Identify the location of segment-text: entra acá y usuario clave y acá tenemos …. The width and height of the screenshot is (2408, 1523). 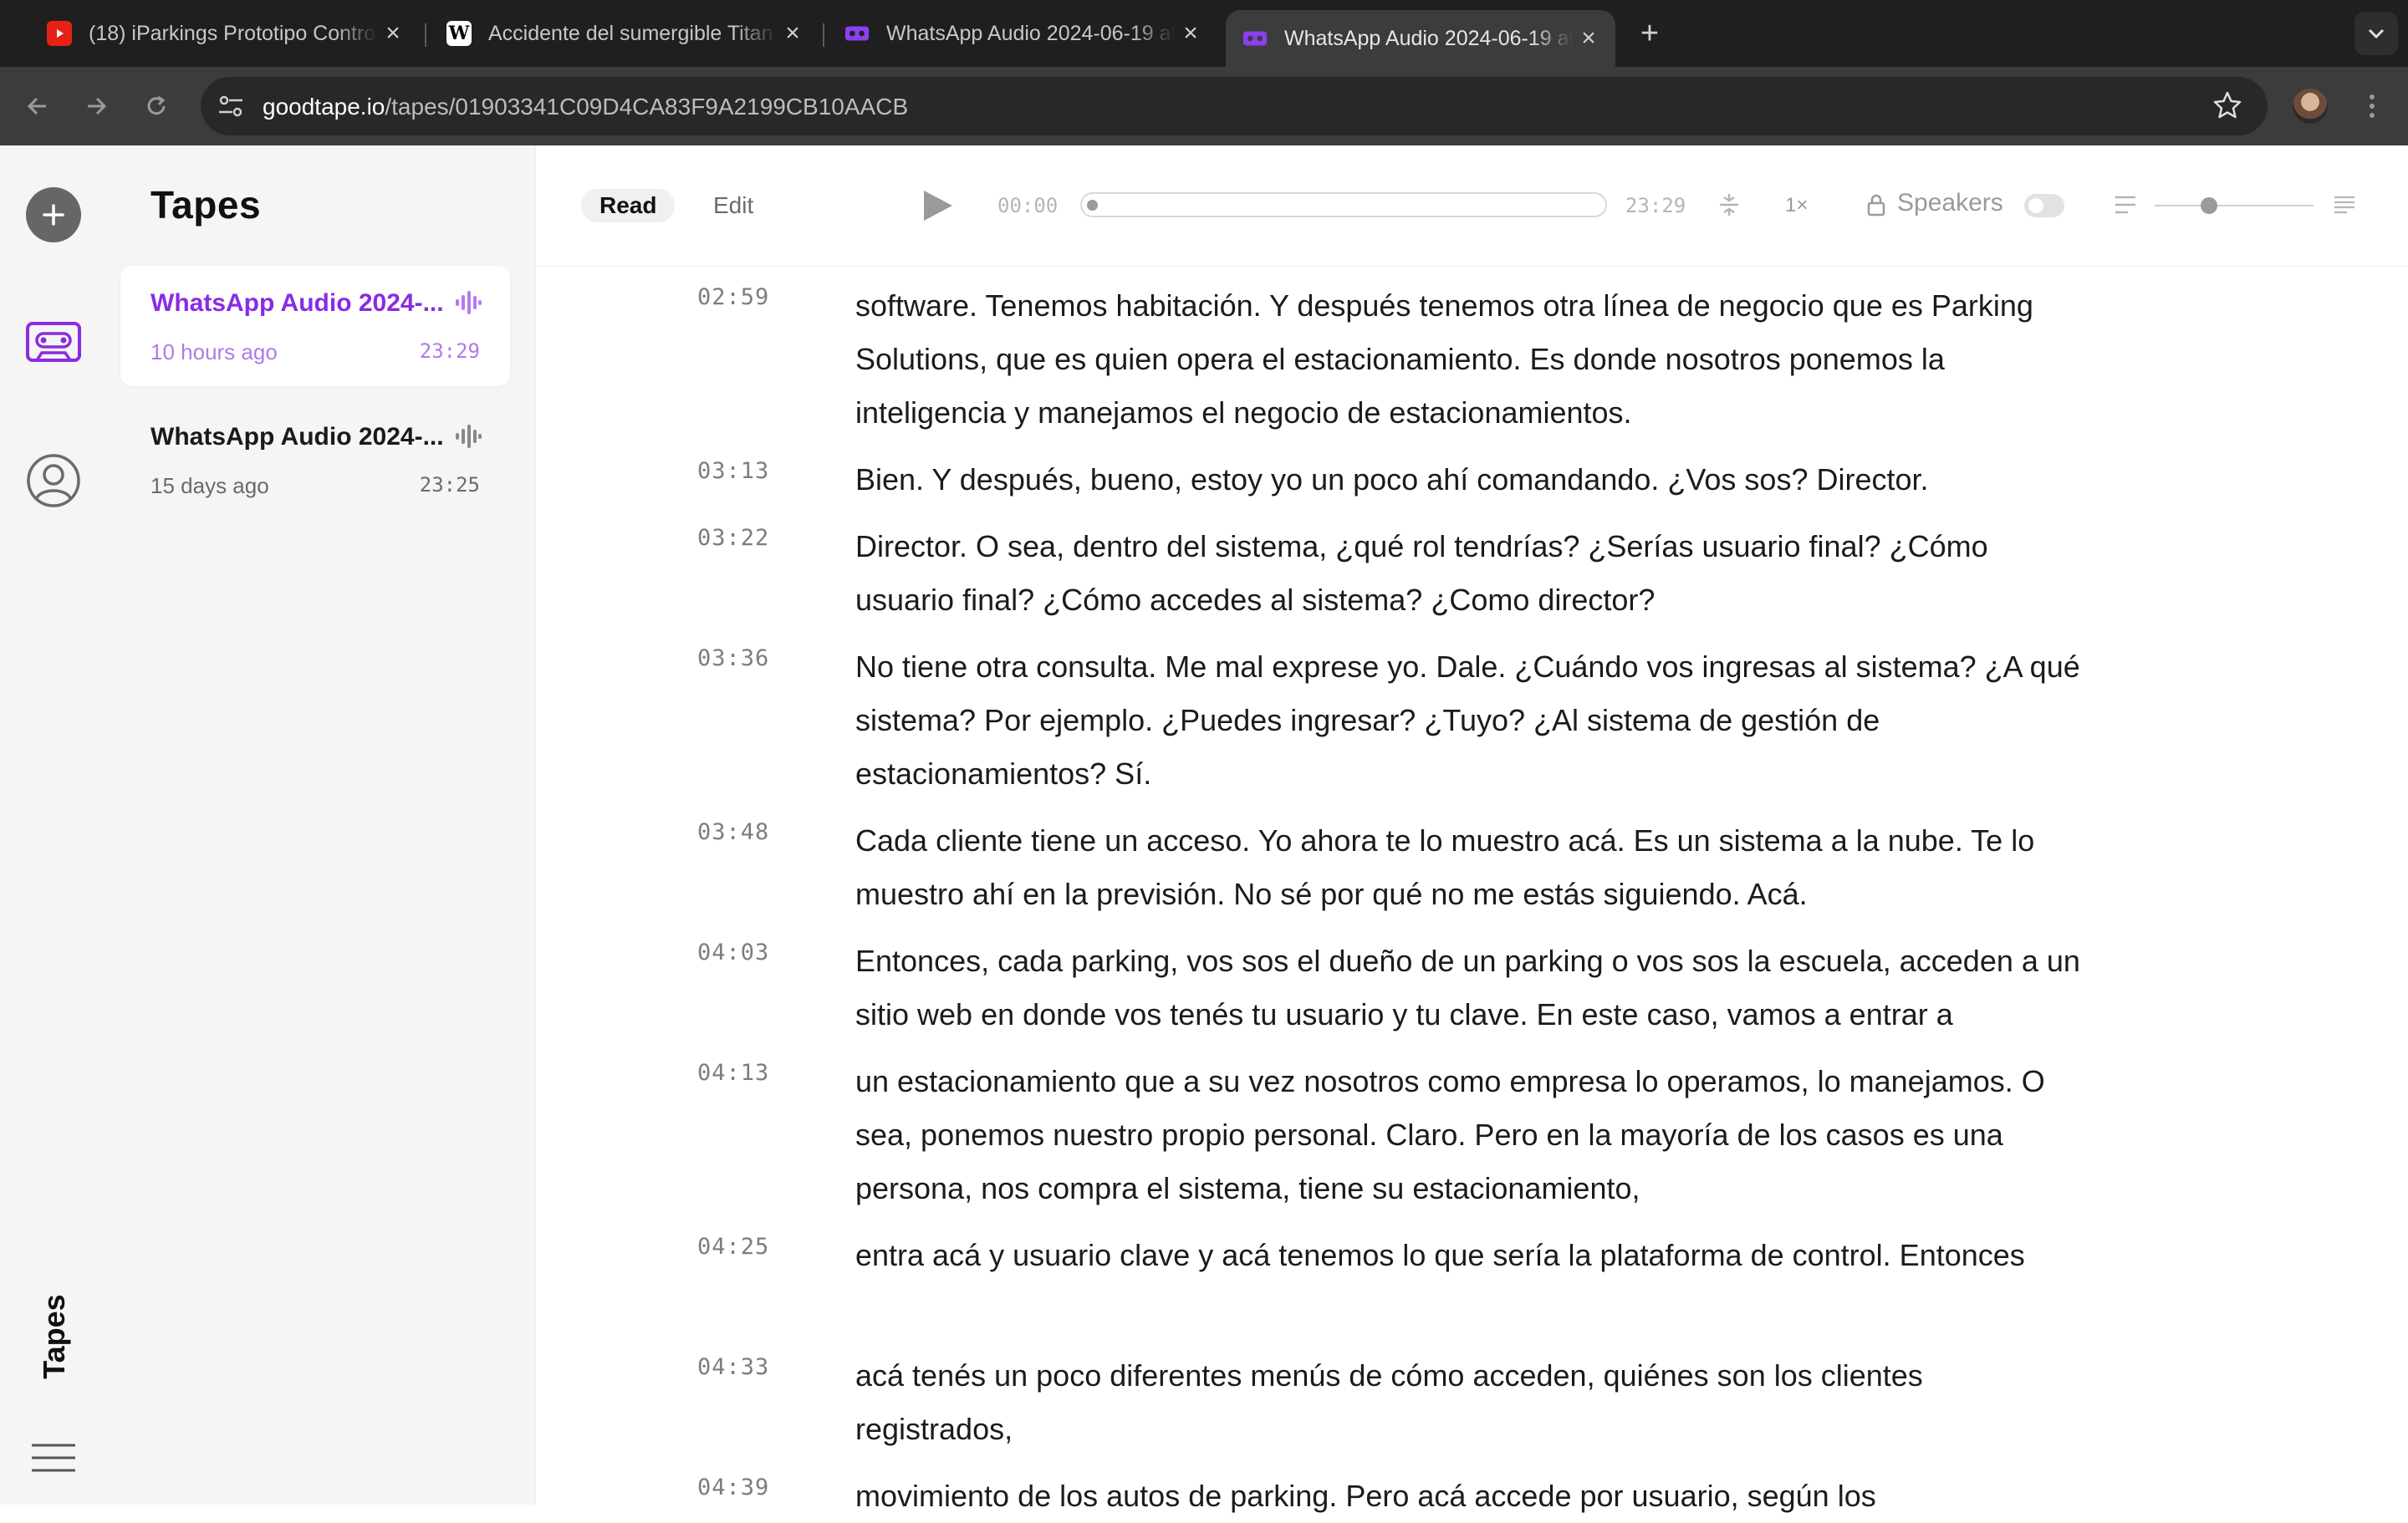
(1470, 1256).